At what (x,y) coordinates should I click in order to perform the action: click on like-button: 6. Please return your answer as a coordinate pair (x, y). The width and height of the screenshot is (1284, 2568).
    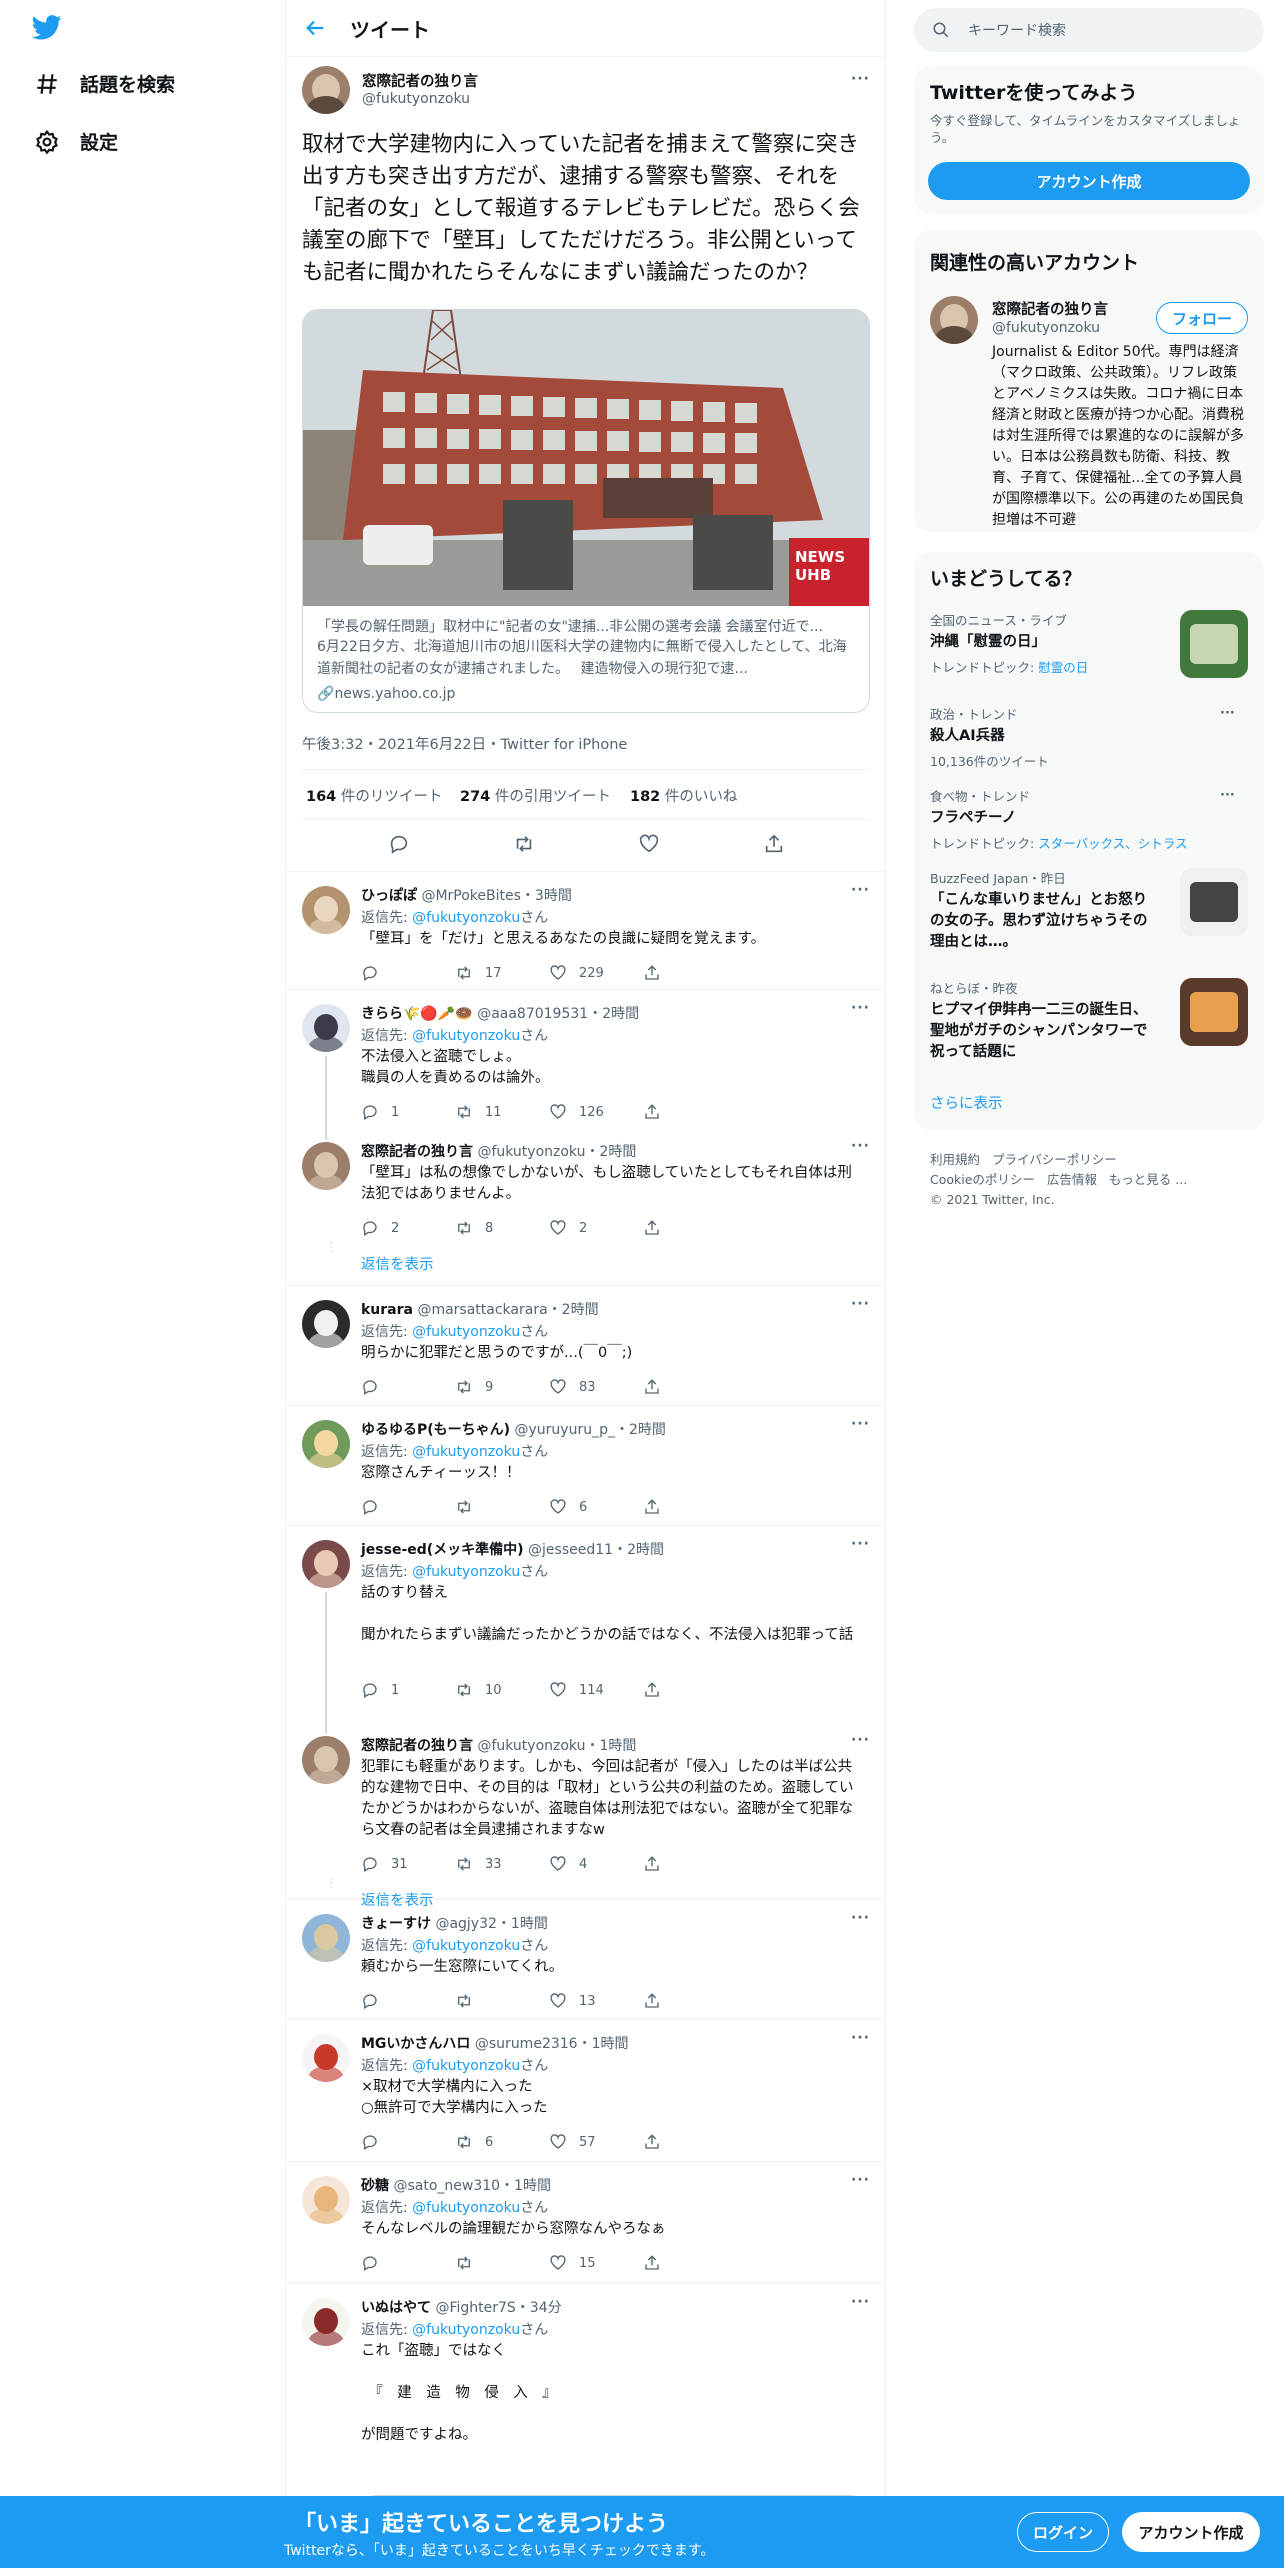
    Looking at the image, I should click on (596, 1507).